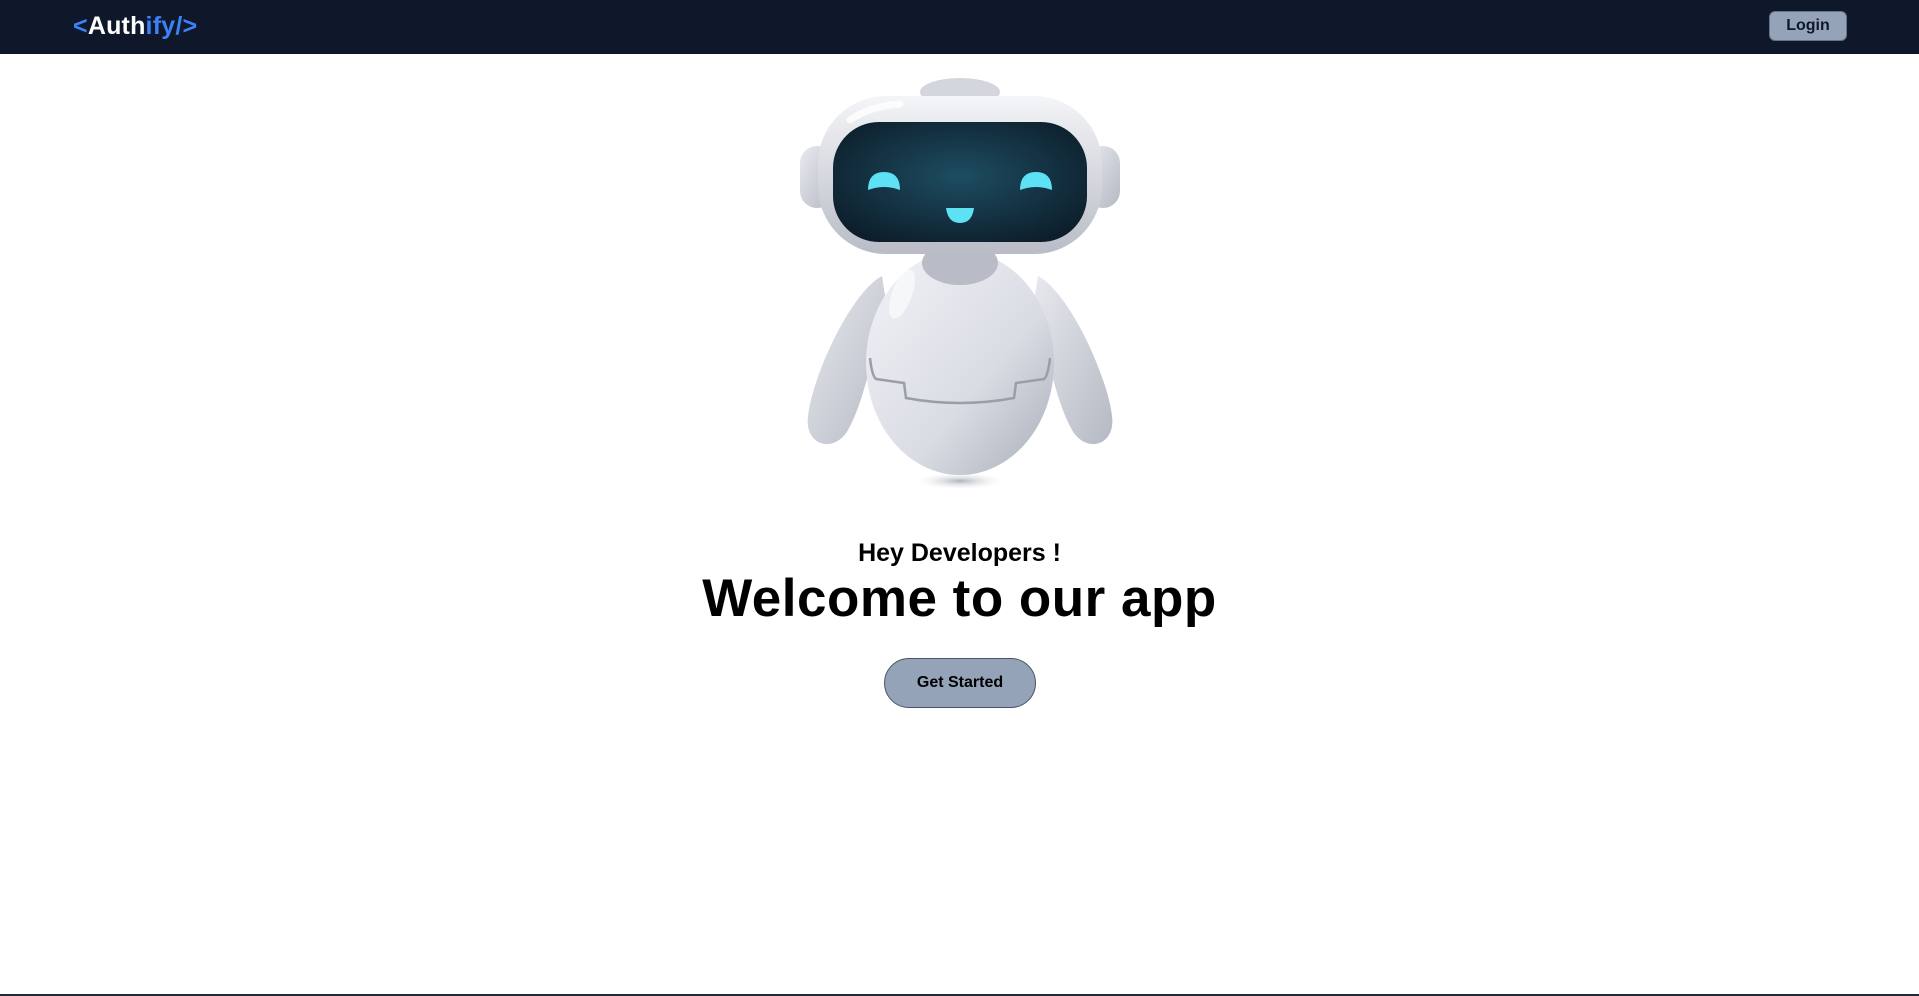 This screenshot has height=996, width=1919. I want to click on login-button: Login, so click(1808, 26).